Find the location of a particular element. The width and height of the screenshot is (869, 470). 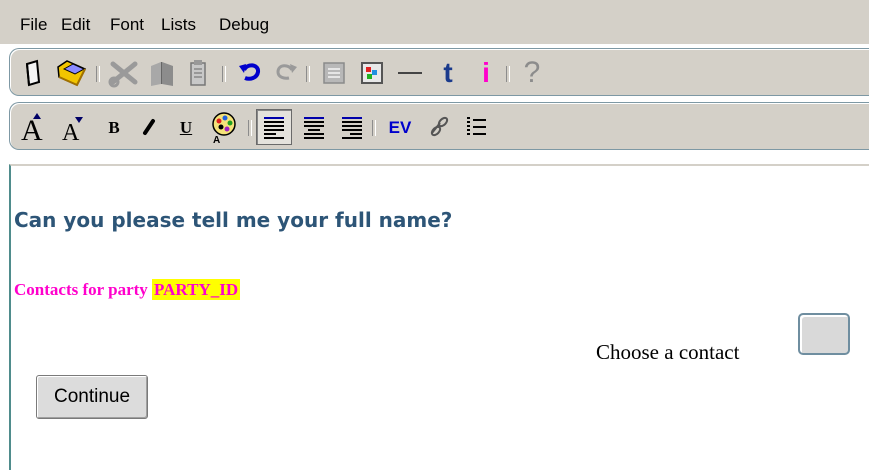

paste-button is located at coordinates (198, 73).